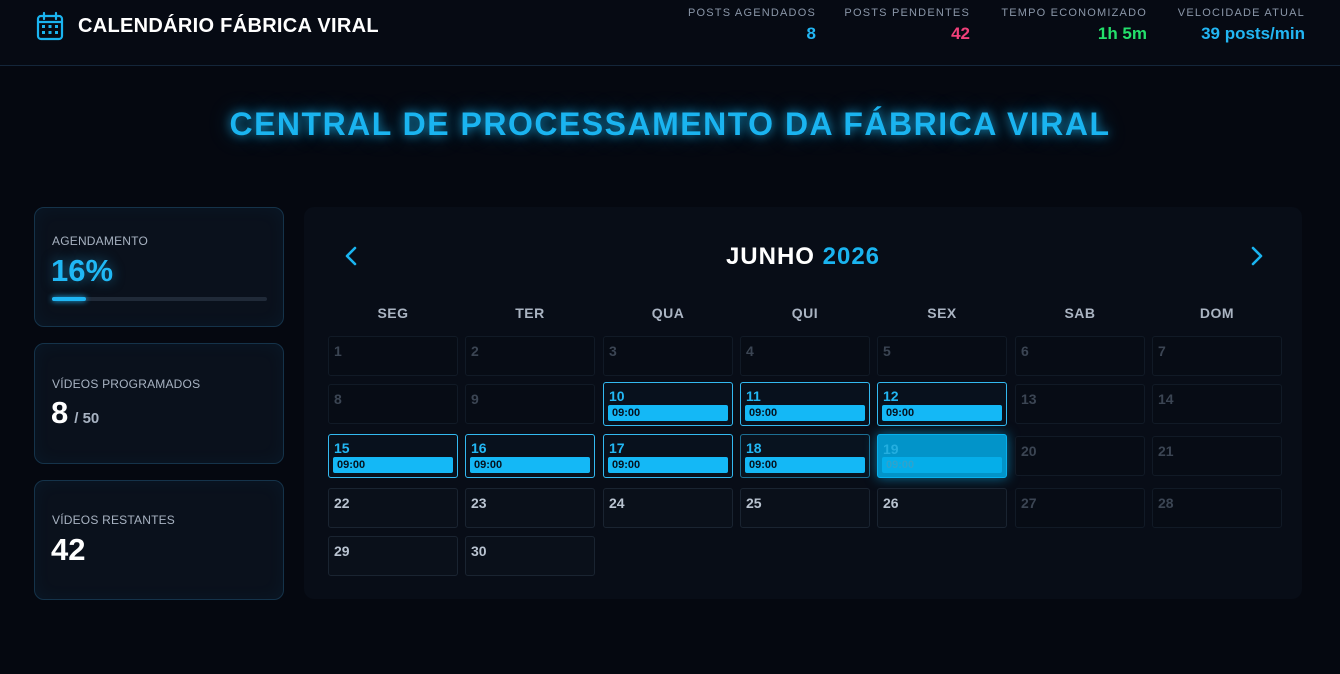 Image resolution: width=1340 pixels, height=674 pixels. What do you see at coordinates (342, 503) in the screenshot?
I see `day-number: 22` at bounding box center [342, 503].